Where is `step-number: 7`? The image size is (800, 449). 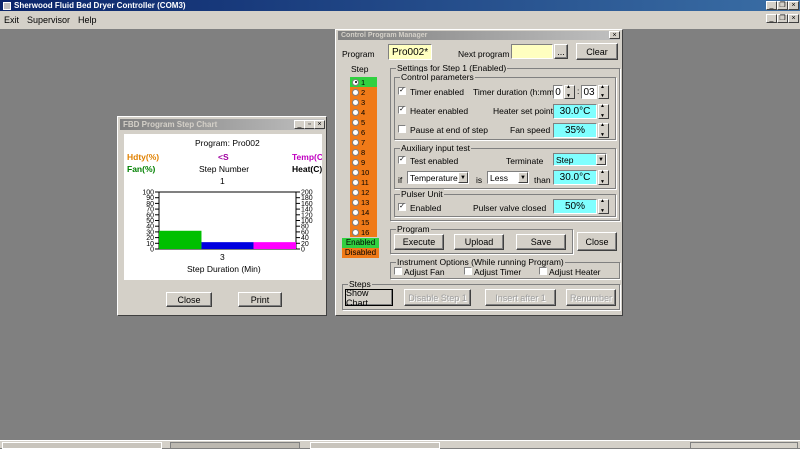
step-number: 7 is located at coordinates (363, 142).